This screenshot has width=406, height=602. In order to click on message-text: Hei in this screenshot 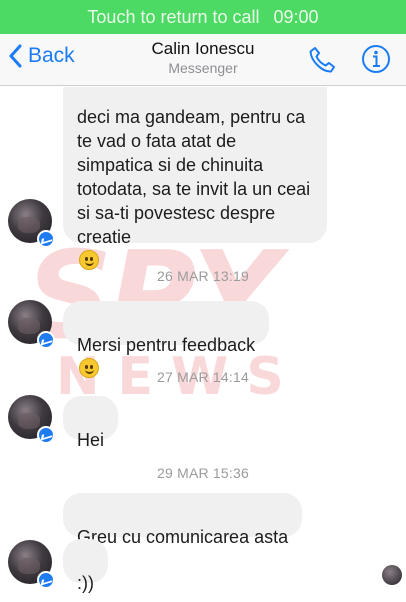, I will do `click(91, 440)`.